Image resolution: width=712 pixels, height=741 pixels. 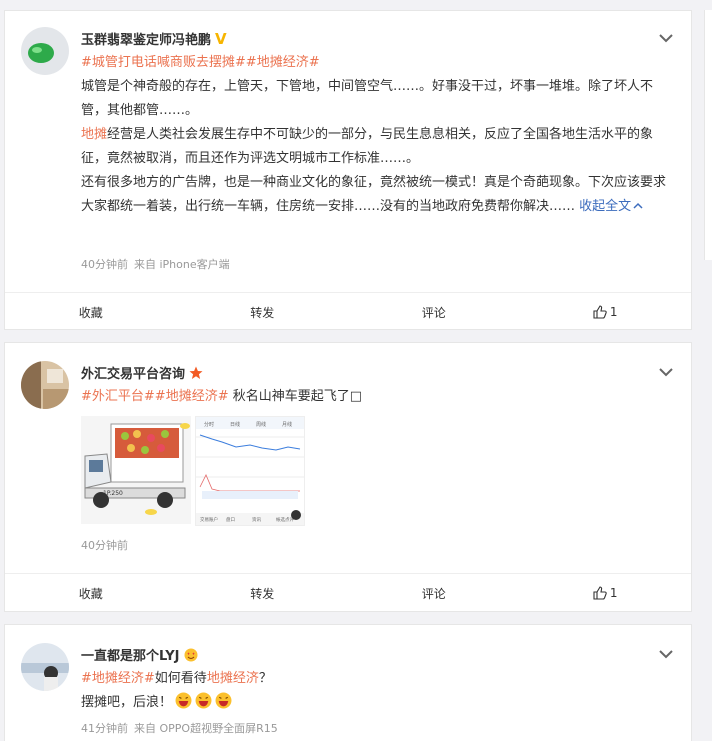 I want to click on username-text: 外汇交易平台咨询, so click(x=133, y=372).